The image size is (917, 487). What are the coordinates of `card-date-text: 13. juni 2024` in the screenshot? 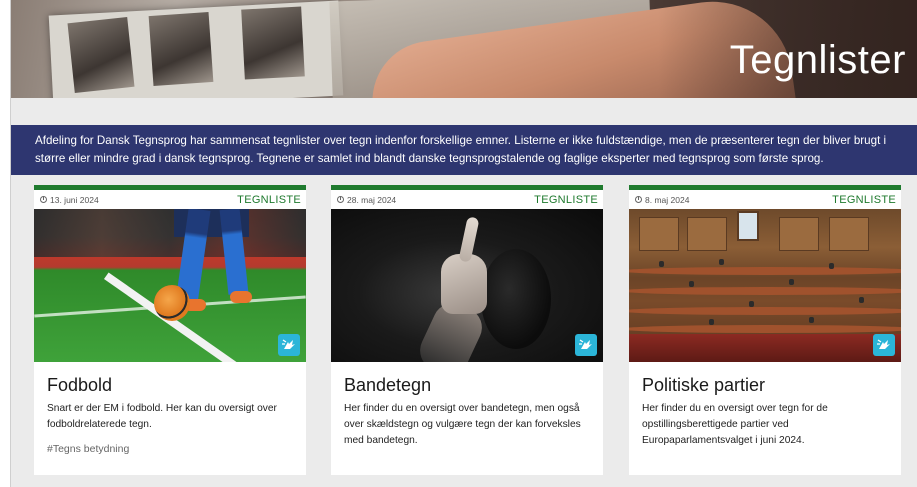 It's located at (74, 199).